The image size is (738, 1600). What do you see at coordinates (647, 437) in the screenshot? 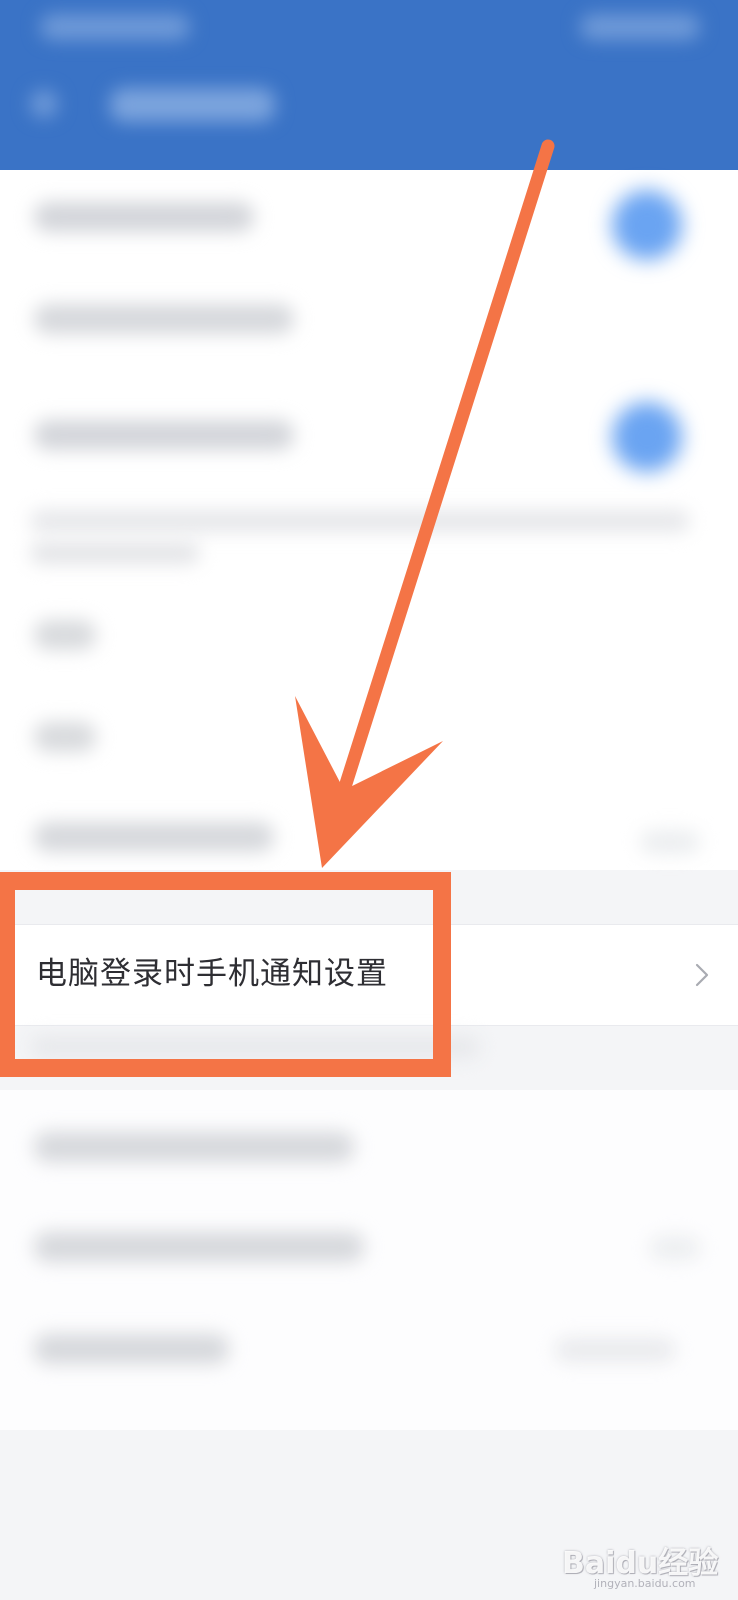
I see `toggle-2-blur` at bounding box center [647, 437].